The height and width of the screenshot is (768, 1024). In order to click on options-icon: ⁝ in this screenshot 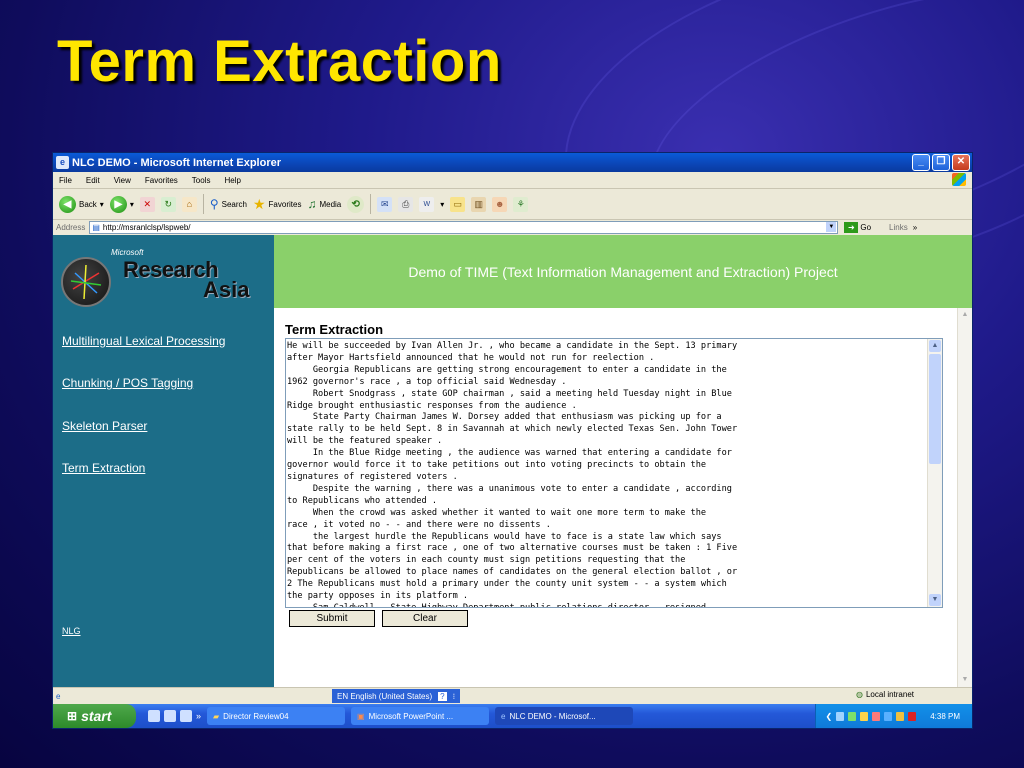, I will do `click(454, 696)`.